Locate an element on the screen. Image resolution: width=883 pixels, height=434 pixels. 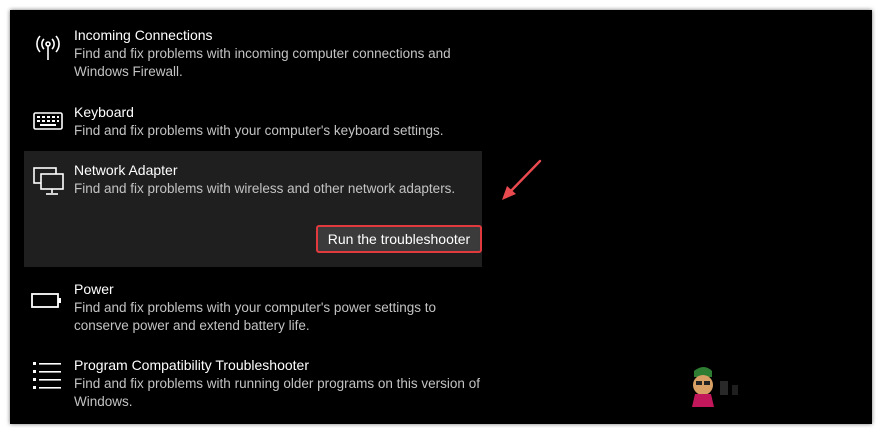
item-title: Incoming Connections is located at coordinates (143, 35).